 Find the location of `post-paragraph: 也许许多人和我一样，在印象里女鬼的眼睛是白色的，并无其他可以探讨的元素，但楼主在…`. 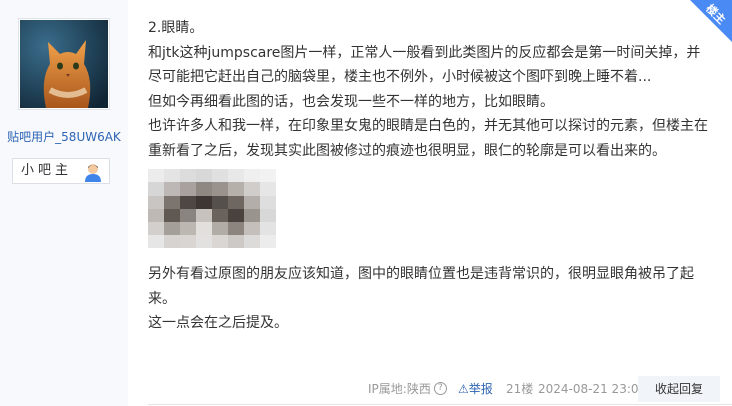

post-paragraph: 也许许多人和我一样，在印象里女鬼的眼睛是白色的，并无其他可以探讨的元素，但楼主在… is located at coordinates (428, 138).